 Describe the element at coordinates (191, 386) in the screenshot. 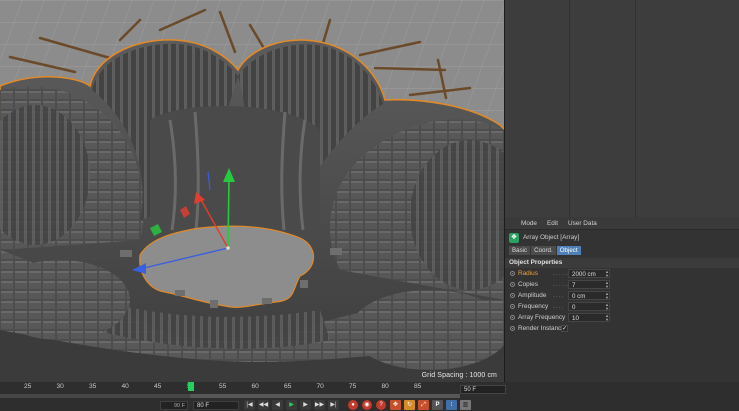

I see `playhead-marker` at that location.